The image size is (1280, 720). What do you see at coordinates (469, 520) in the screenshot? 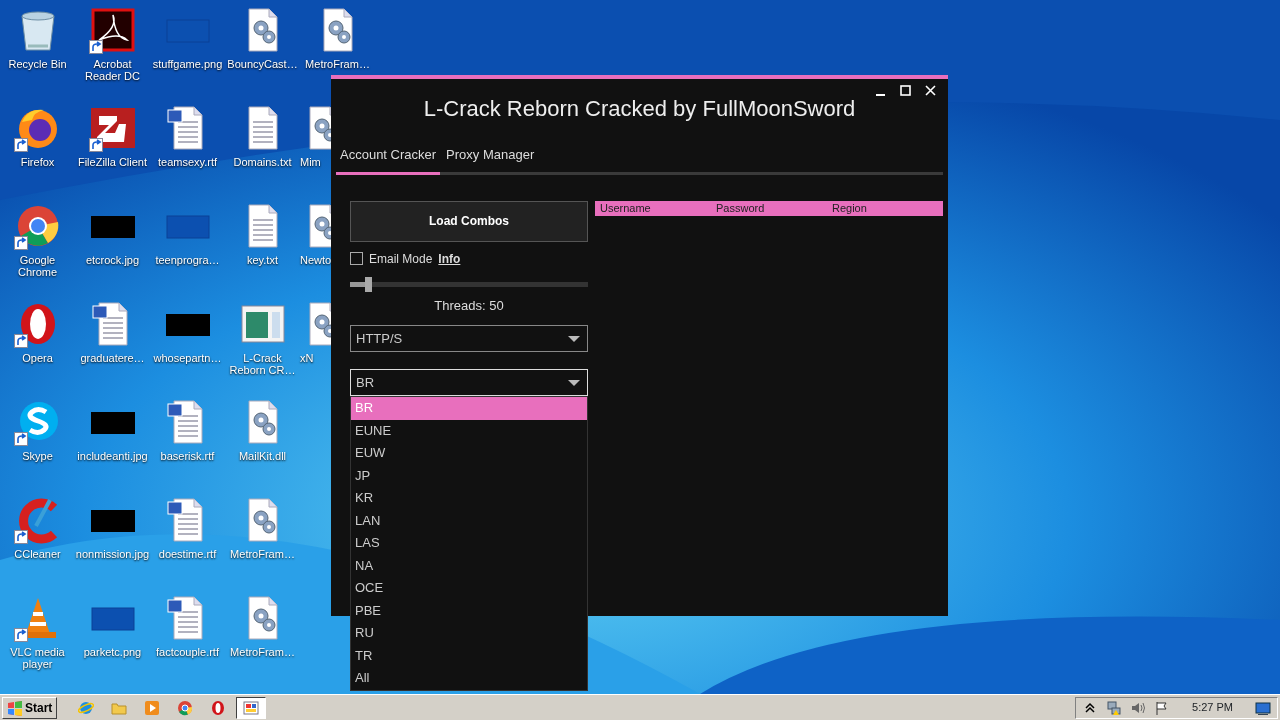
I see `dropdown-option: LAN` at bounding box center [469, 520].